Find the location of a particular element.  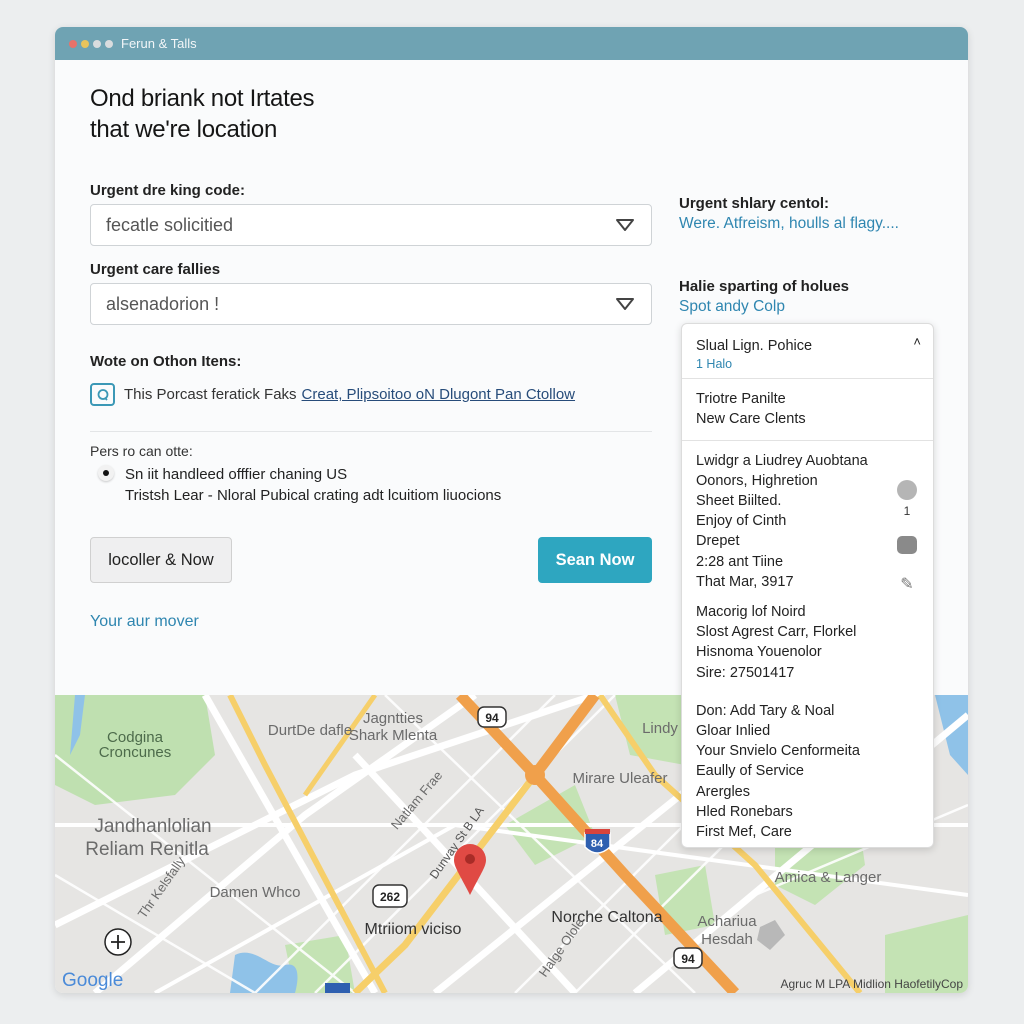

popup-action-icons: 1 ✎ is located at coordinates (907, 537).